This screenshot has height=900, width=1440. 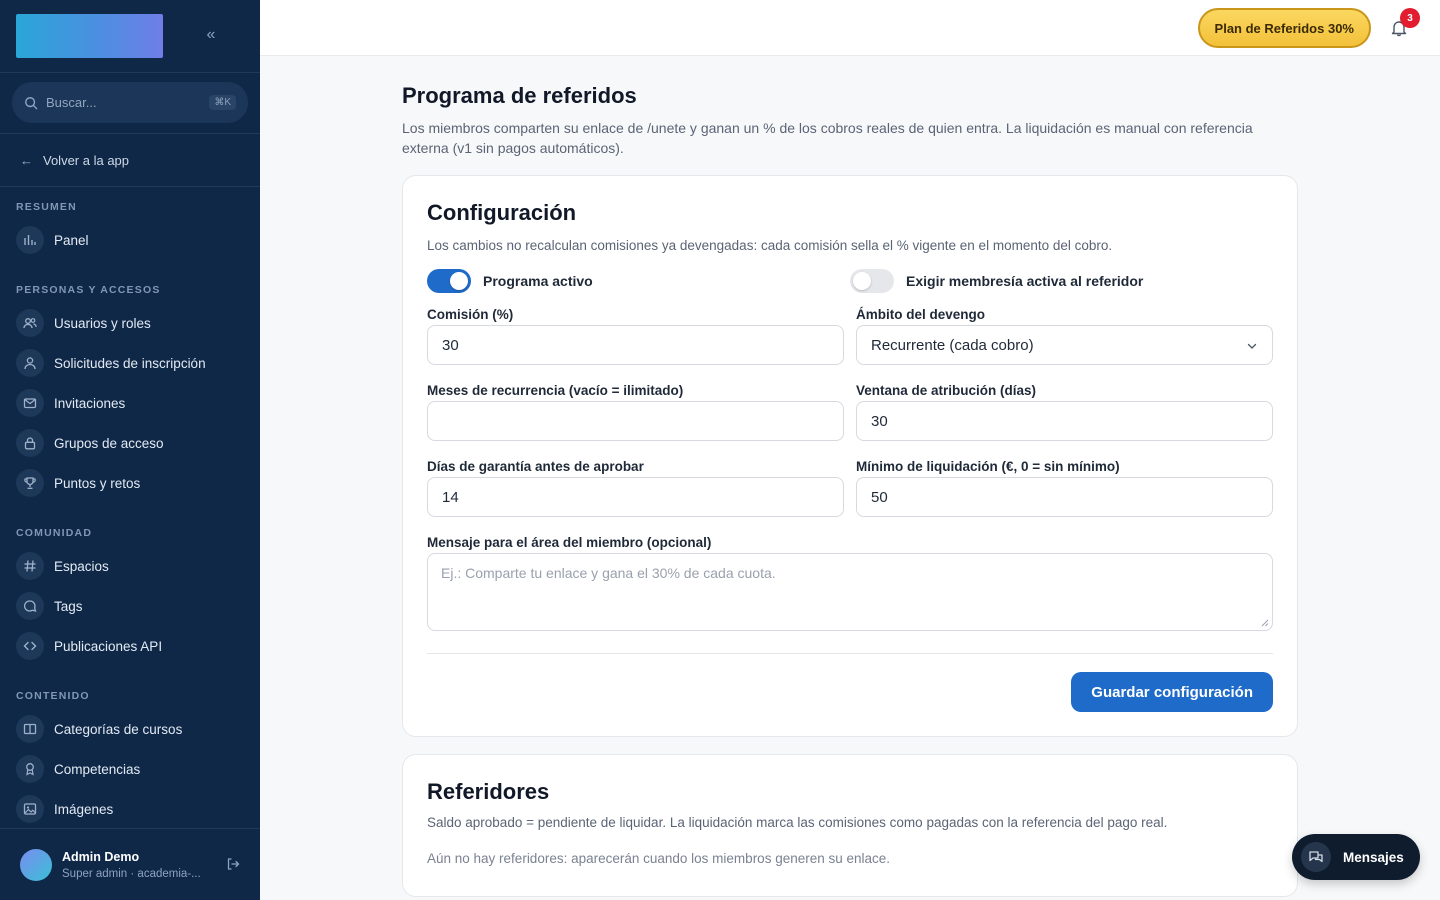 What do you see at coordinates (1265, 623) in the screenshot?
I see `resize-handle-icon` at bounding box center [1265, 623].